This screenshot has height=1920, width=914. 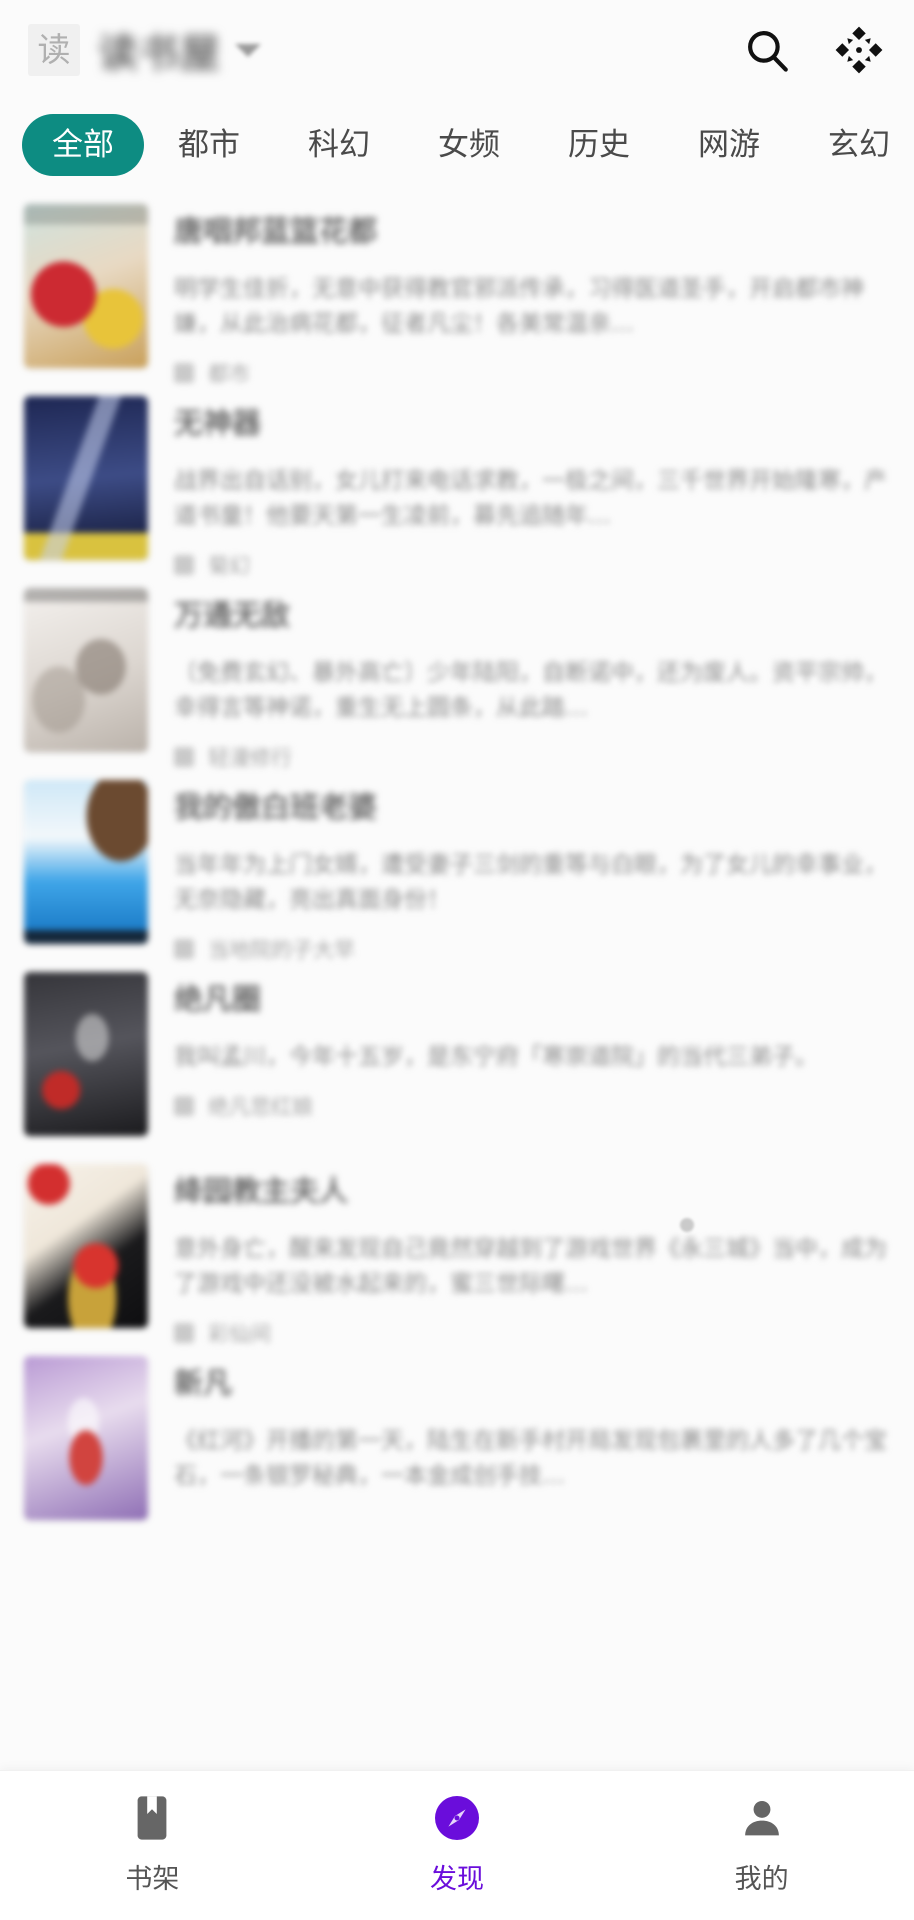 What do you see at coordinates (687, 1225) in the screenshot?
I see `touch-artifact` at bounding box center [687, 1225].